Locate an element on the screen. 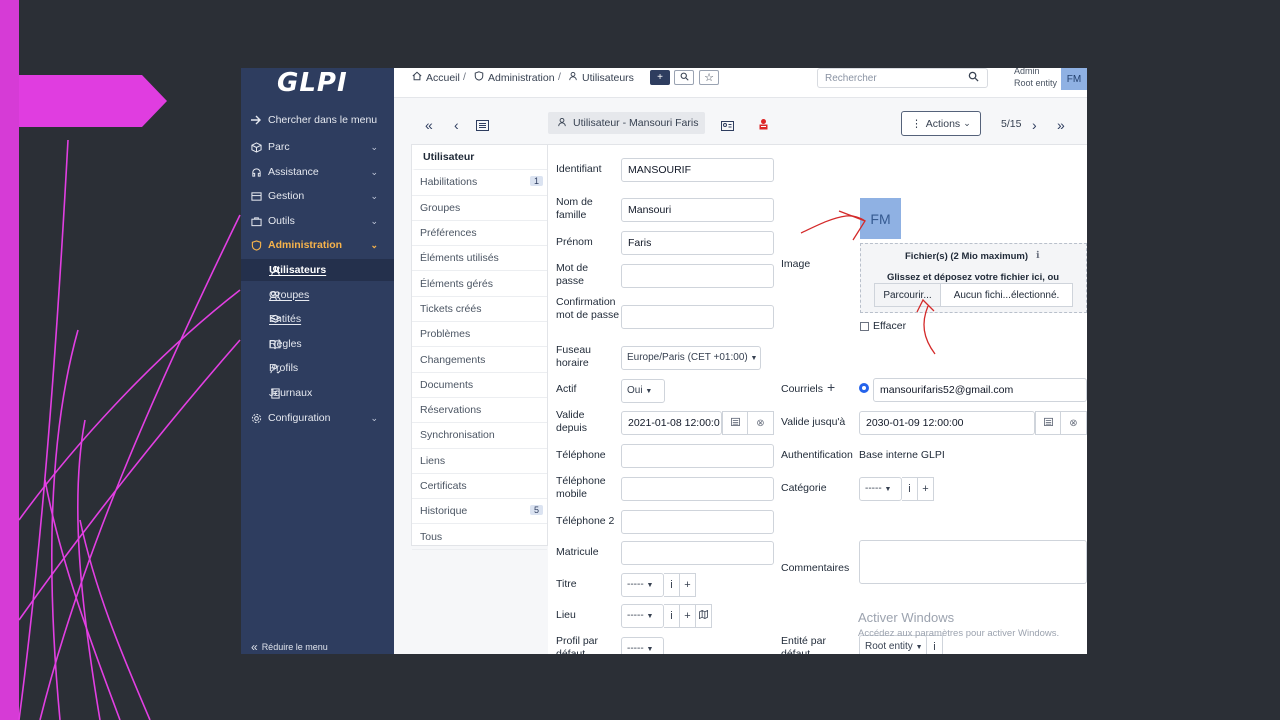 Image resolution: width=1280 pixels, height=720 pixels. sidebar-item-parc: Parc ⌄ is located at coordinates (317, 147).